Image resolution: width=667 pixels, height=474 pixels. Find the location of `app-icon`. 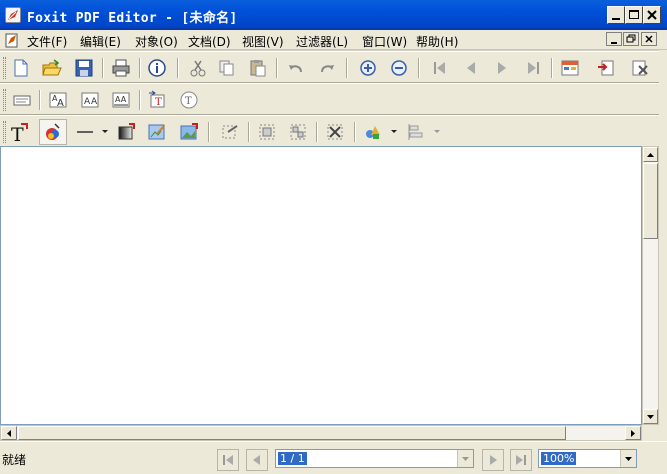

app-icon is located at coordinates (13, 15).